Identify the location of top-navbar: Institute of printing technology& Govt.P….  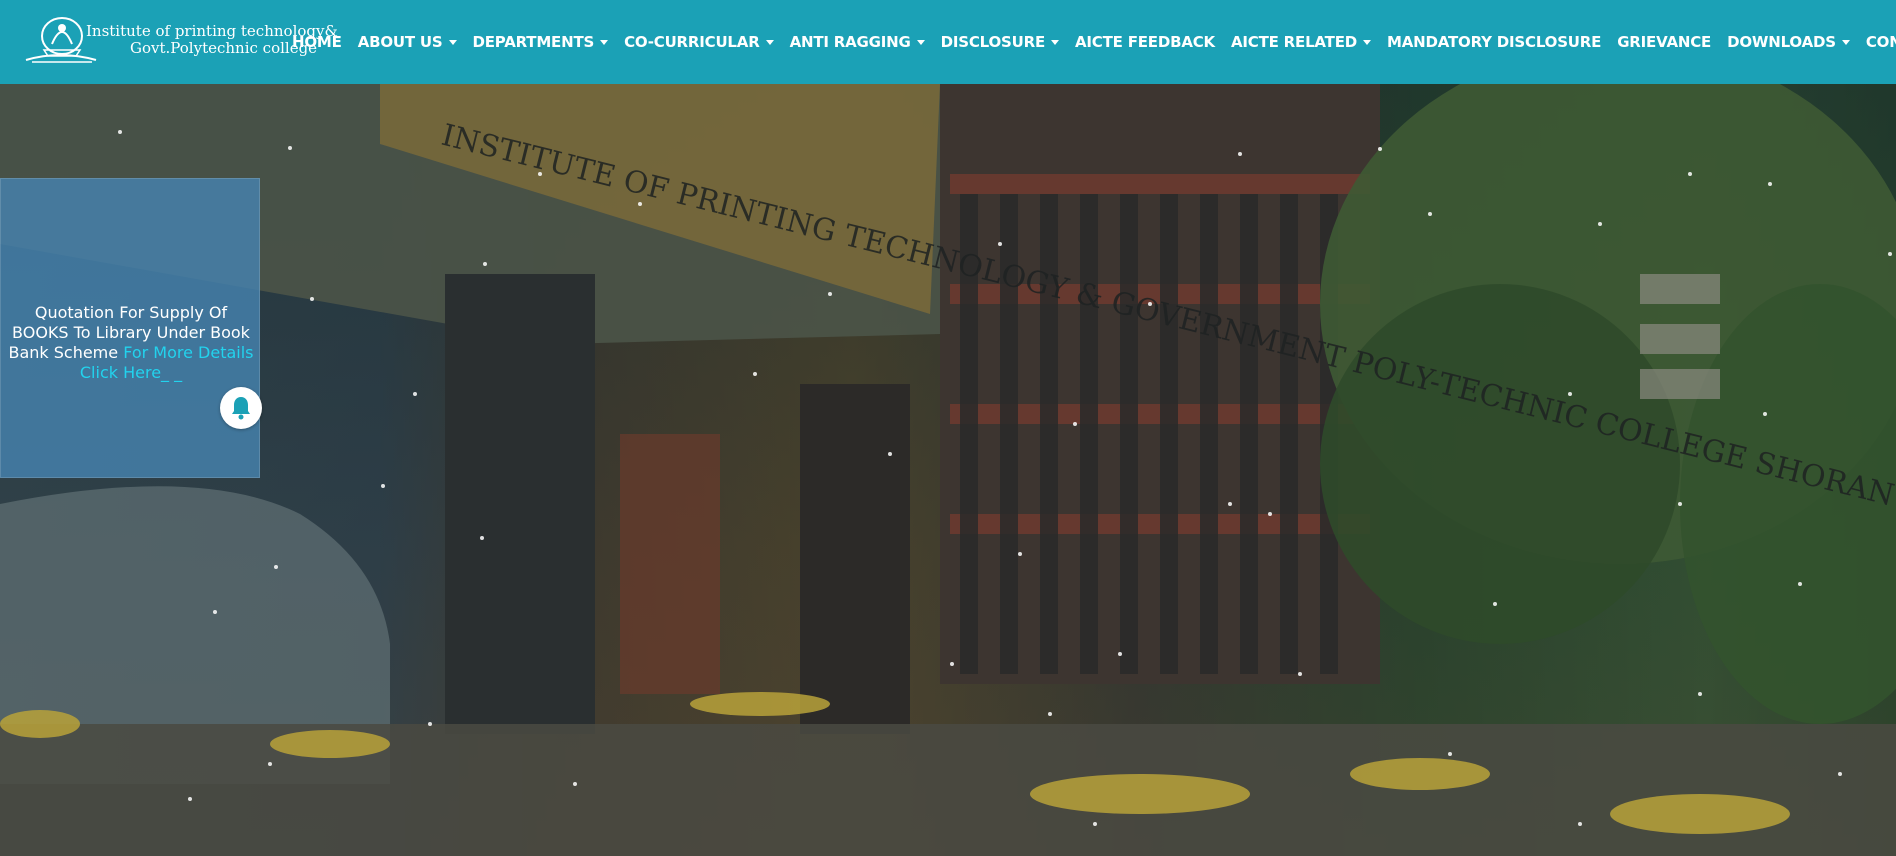
(948, 42).